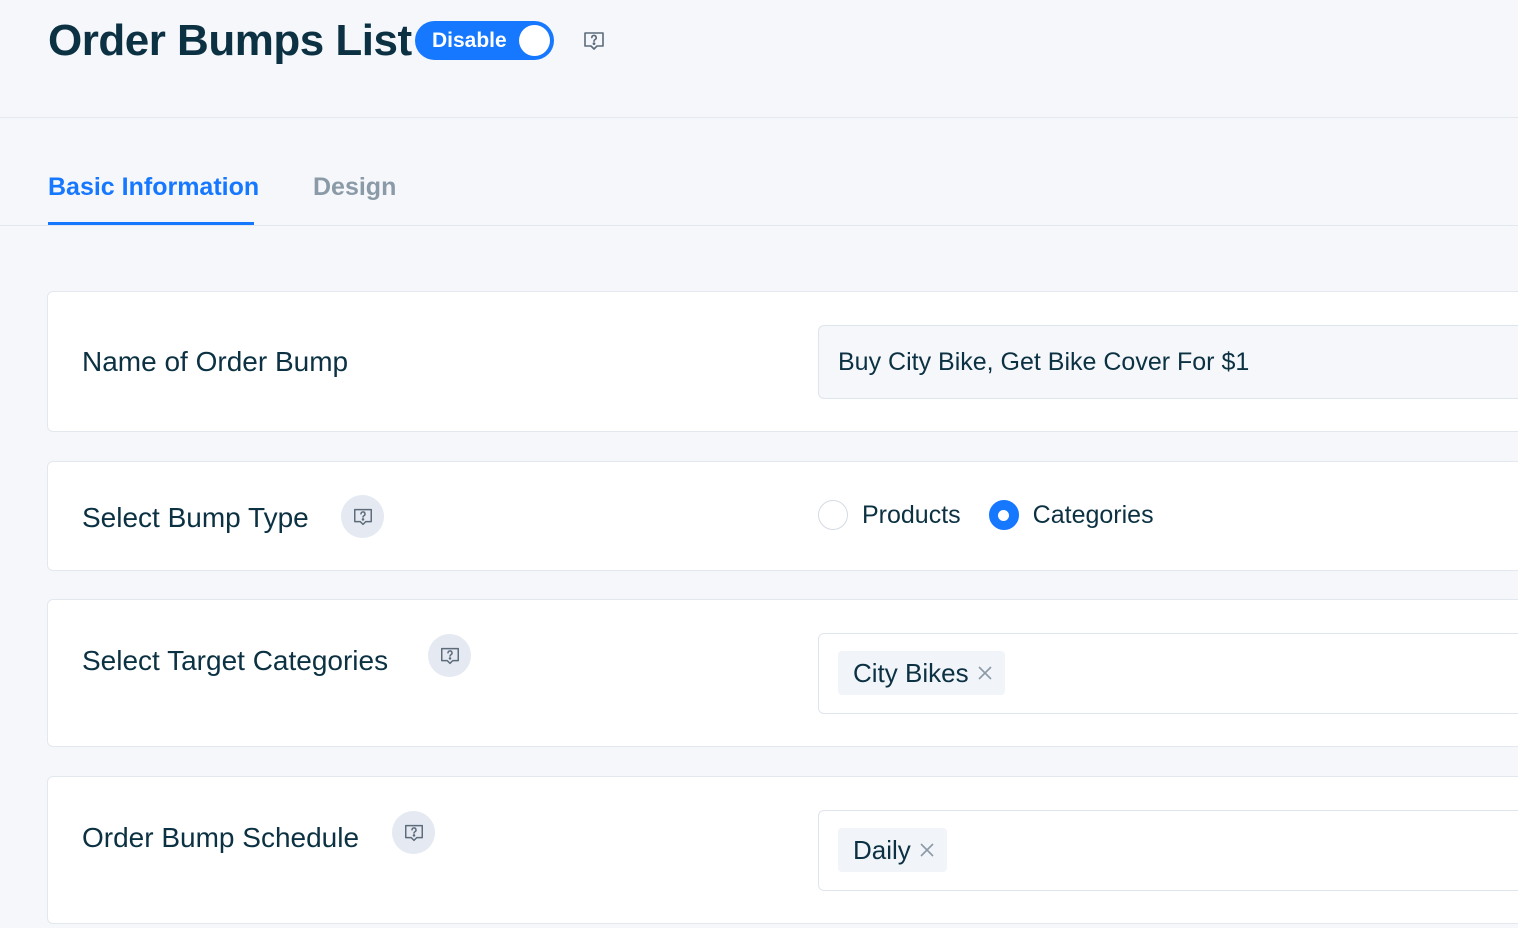 The width and height of the screenshot is (1518, 928). I want to click on tag-city-bikes: City Bikes, so click(921, 673).